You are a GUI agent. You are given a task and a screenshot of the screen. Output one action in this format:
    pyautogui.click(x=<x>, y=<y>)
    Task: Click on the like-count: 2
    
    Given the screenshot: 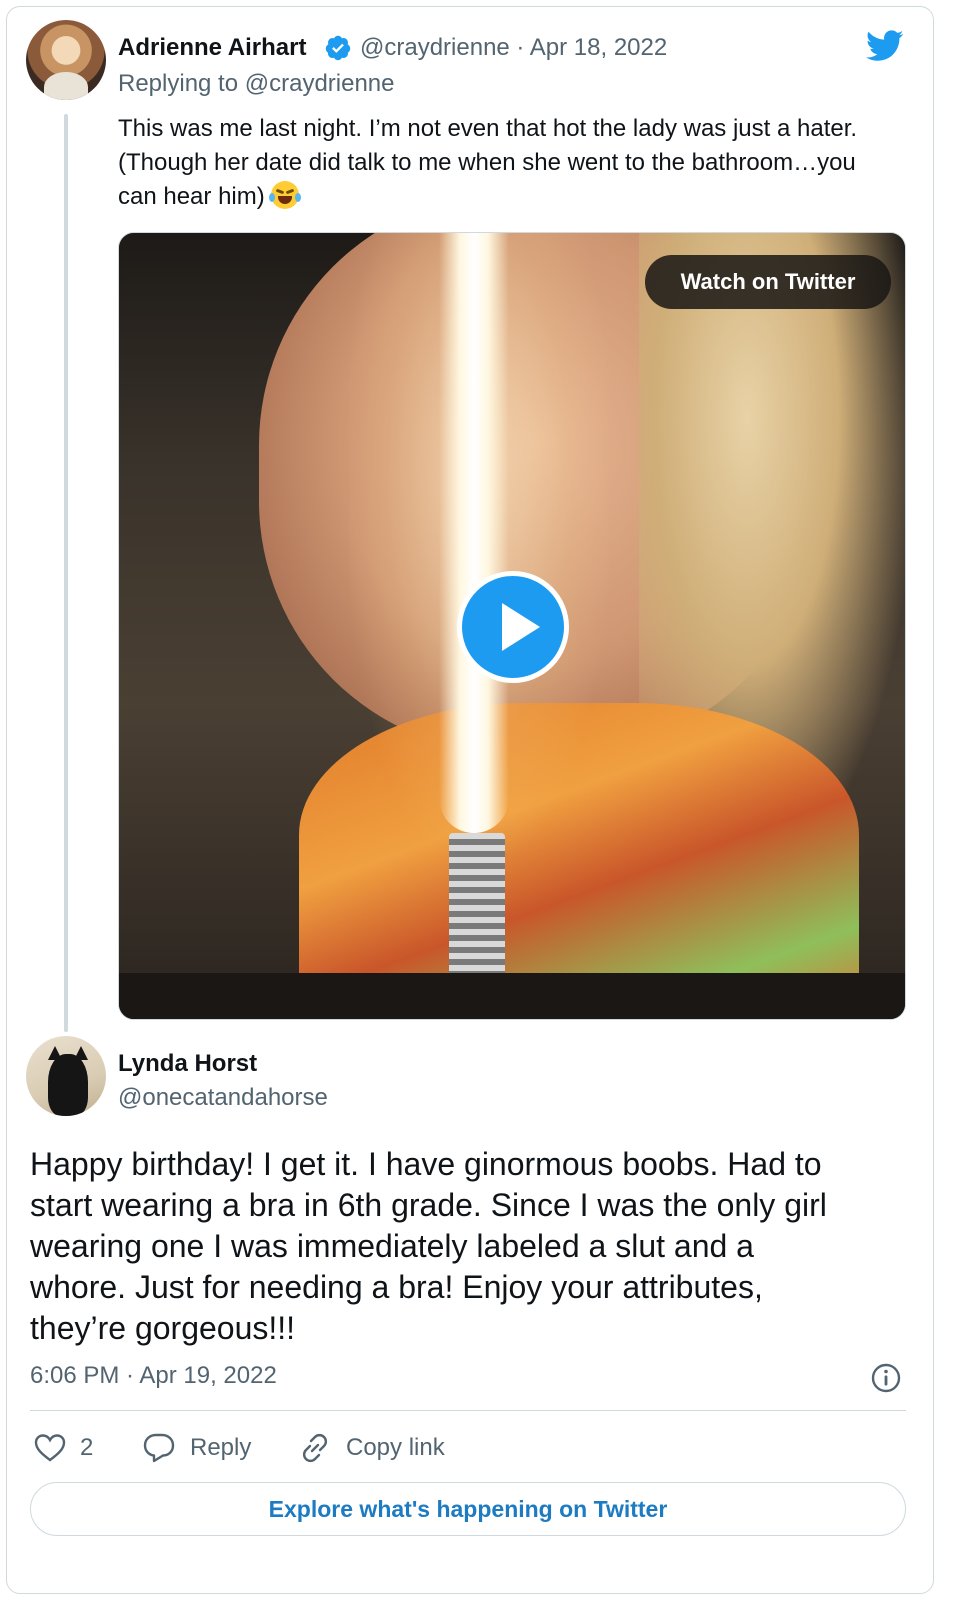 What is the action you would take?
    pyautogui.click(x=87, y=1447)
    